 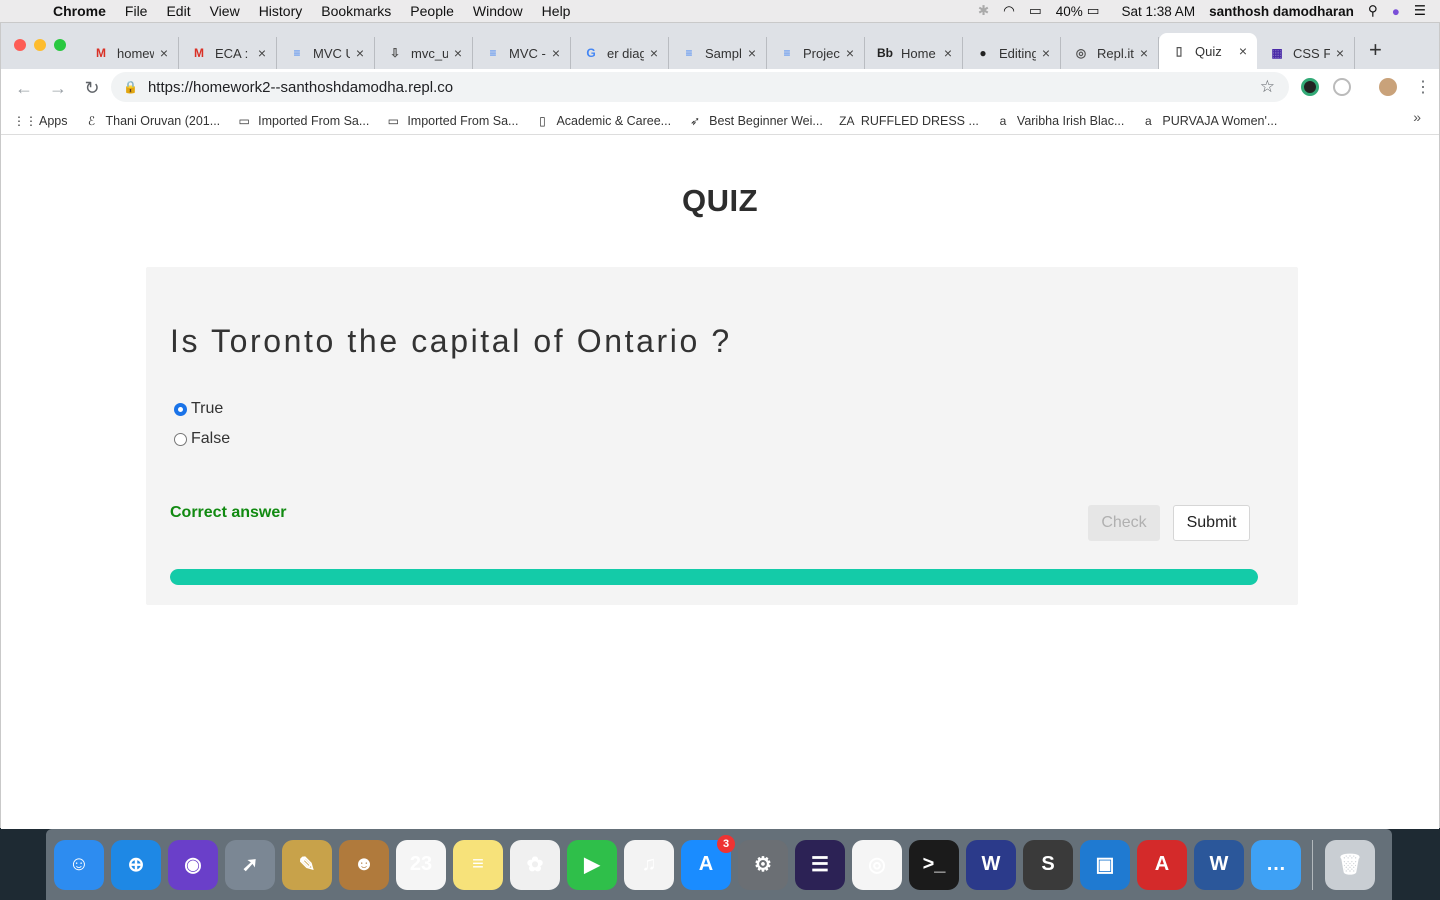 What do you see at coordinates (1423, 87) in the screenshot?
I see `chrome-menu-icon: ⋮` at bounding box center [1423, 87].